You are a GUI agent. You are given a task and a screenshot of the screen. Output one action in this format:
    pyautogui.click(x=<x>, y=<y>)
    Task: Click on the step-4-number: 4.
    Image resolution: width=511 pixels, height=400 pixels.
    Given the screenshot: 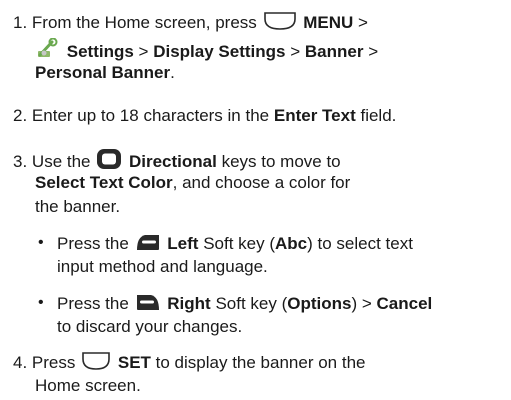 What is the action you would take?
    pyautogui.click(x=20, y=362)
    